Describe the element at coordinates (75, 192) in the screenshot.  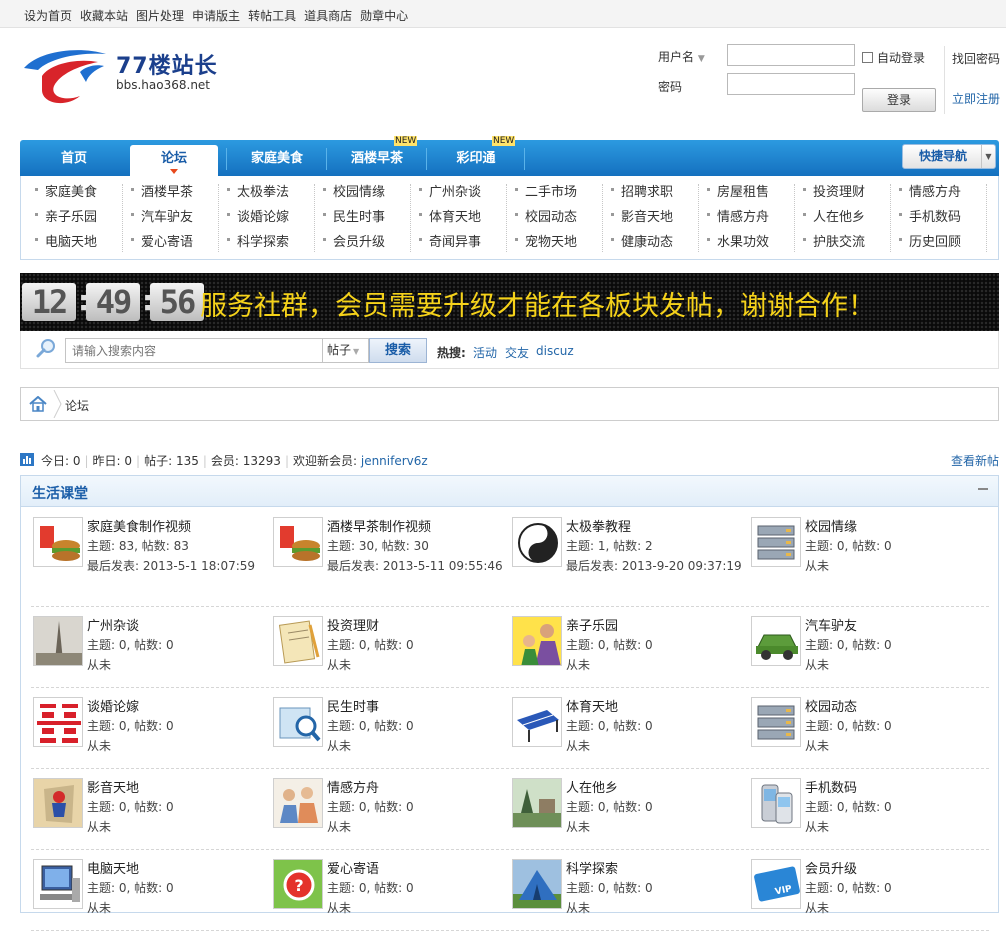
I see `subnav-link: 家庭美食` at that location.